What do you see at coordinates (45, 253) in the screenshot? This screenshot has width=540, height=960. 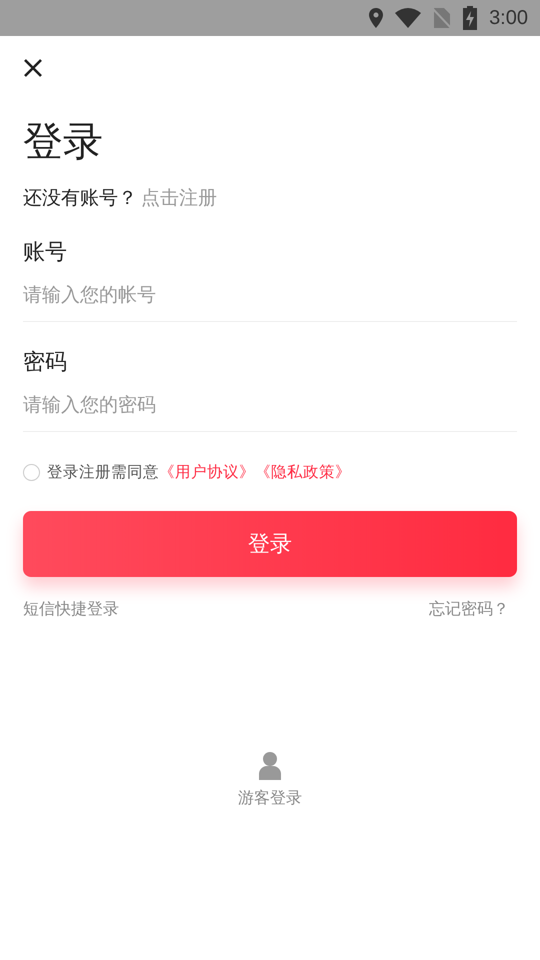 I see `field-label: 账号` at bounding box center [45, 253].